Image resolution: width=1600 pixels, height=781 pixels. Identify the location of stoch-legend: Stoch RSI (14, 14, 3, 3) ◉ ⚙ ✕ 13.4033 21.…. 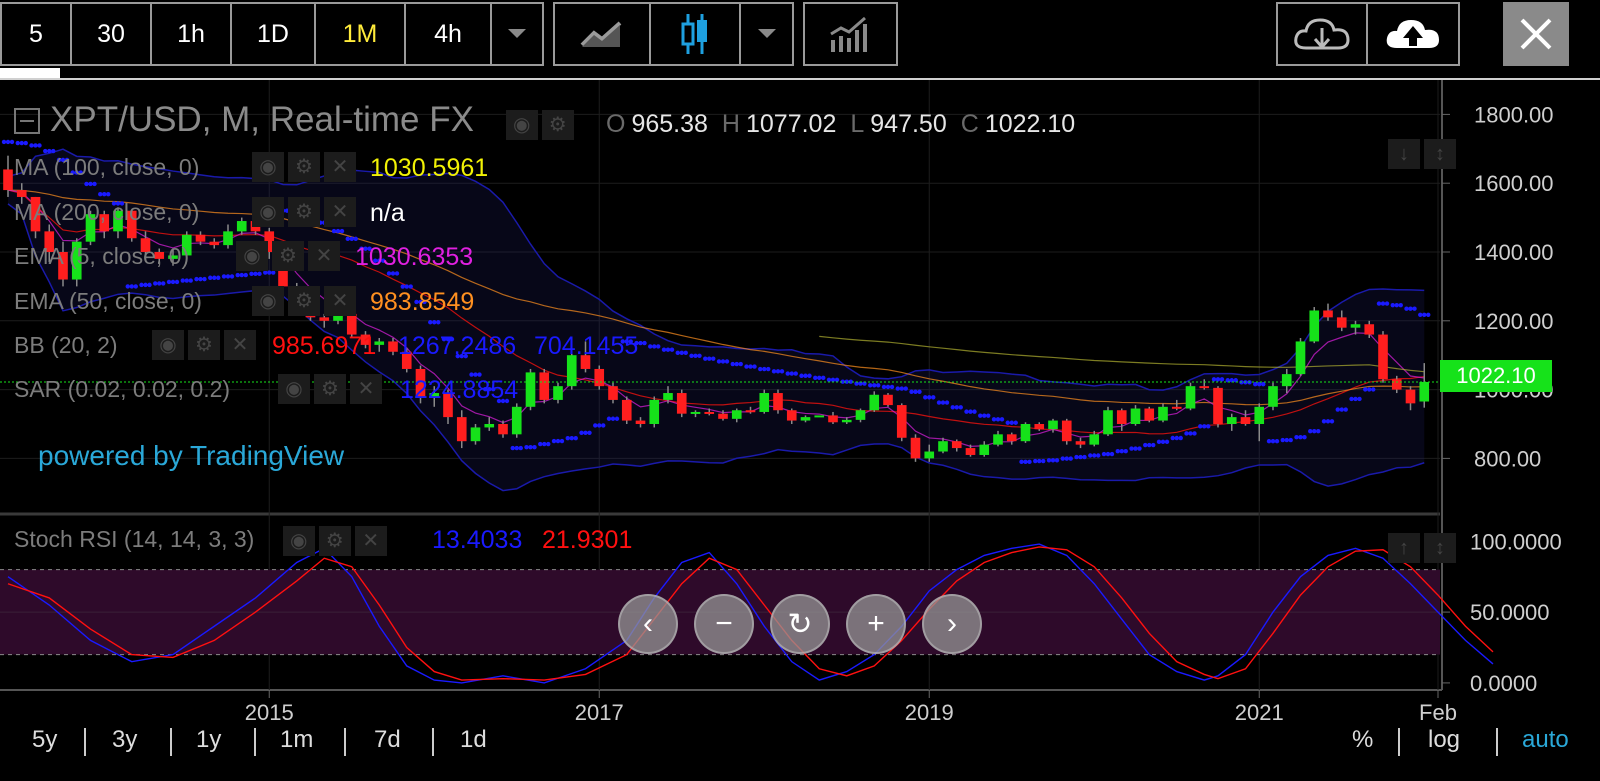
(323, 541).